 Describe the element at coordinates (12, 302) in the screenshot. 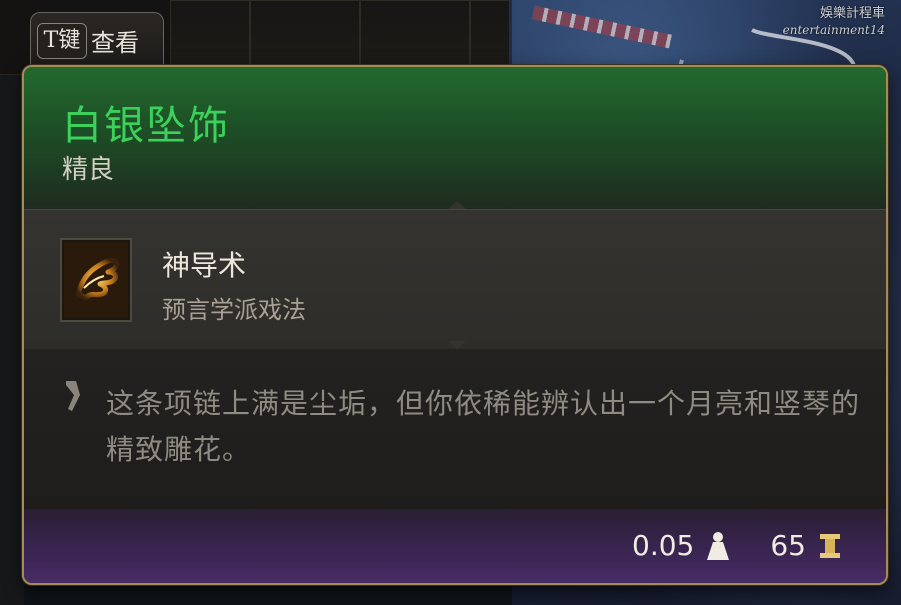

I see `background-left-strip` at that location.